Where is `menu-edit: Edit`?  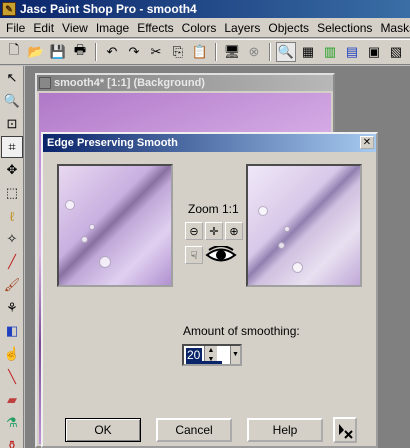 menu-edit: Edit is located at coordinates (43, 28).